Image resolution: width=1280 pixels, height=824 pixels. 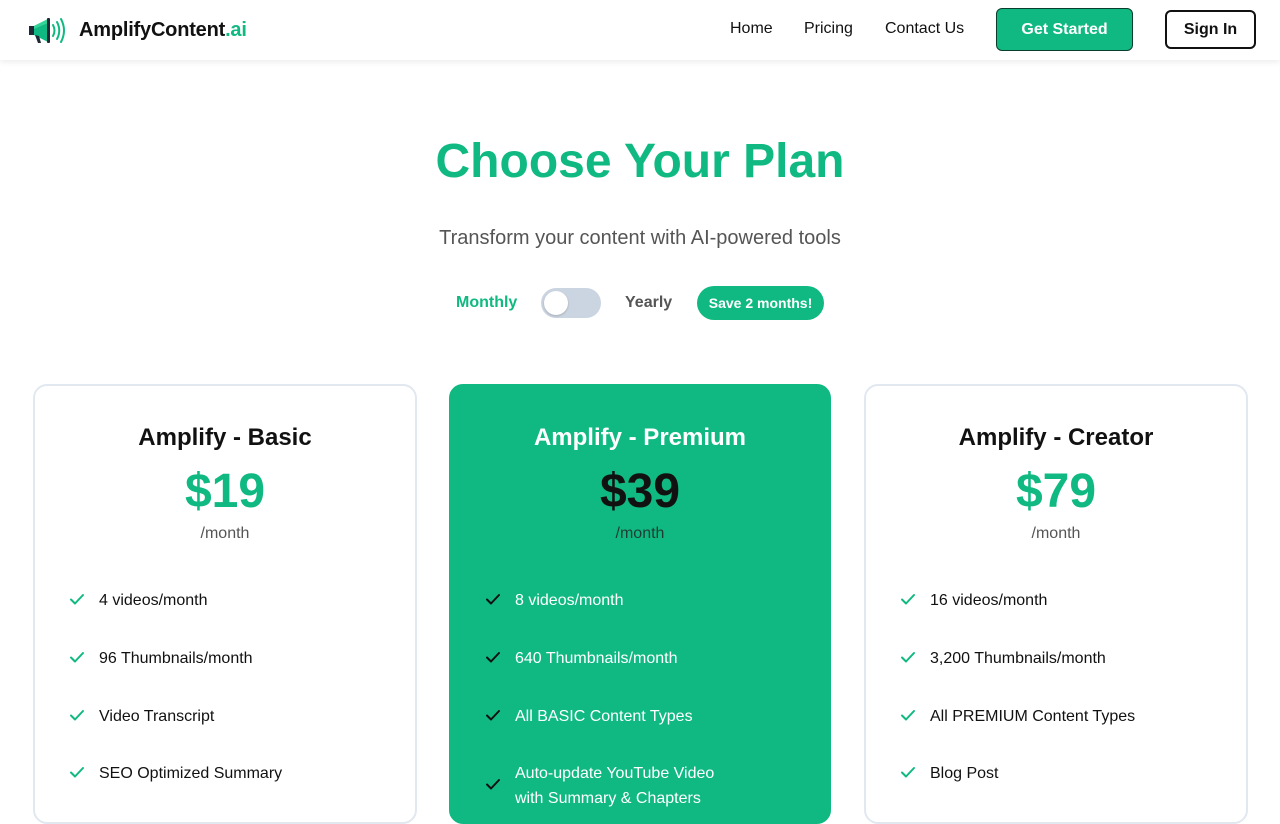 I want to click on plan-price: $19, so click(x=225, y=491).